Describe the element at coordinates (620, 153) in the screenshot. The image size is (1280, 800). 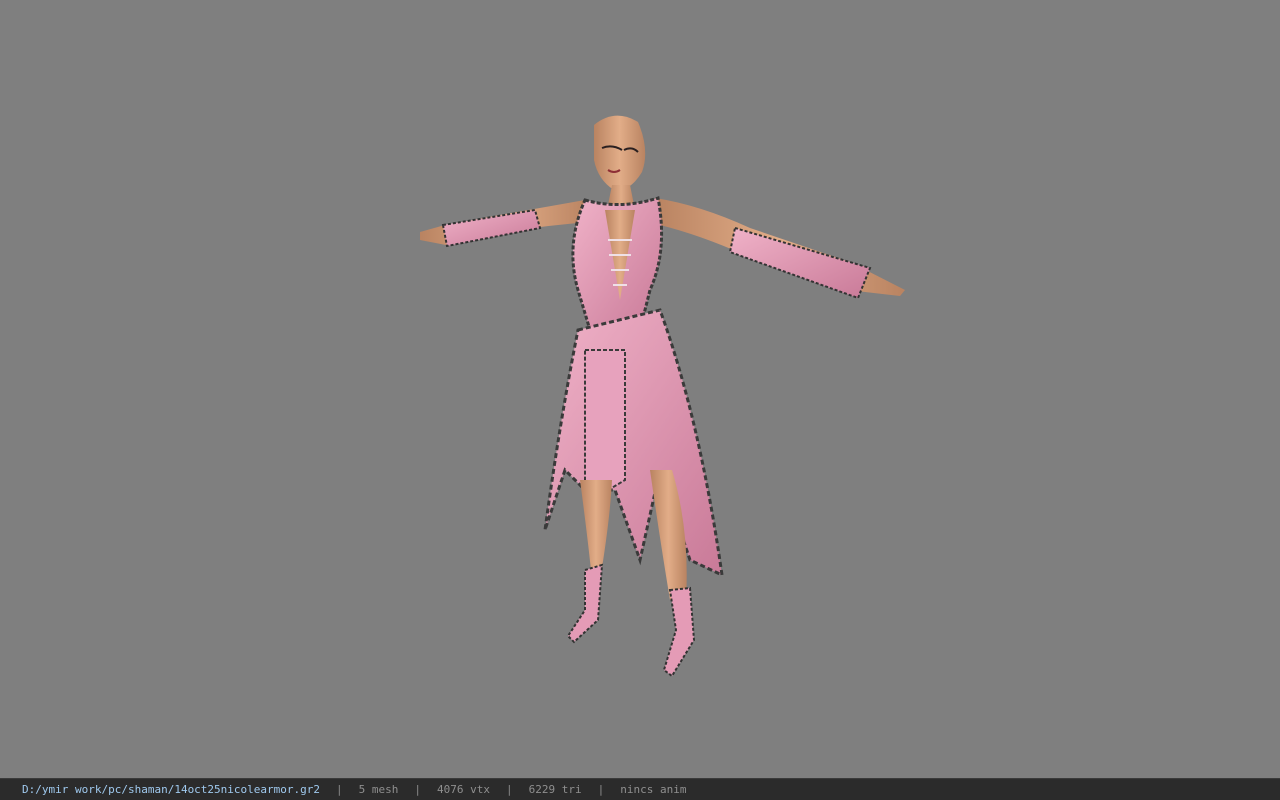
I see `head` at that location.